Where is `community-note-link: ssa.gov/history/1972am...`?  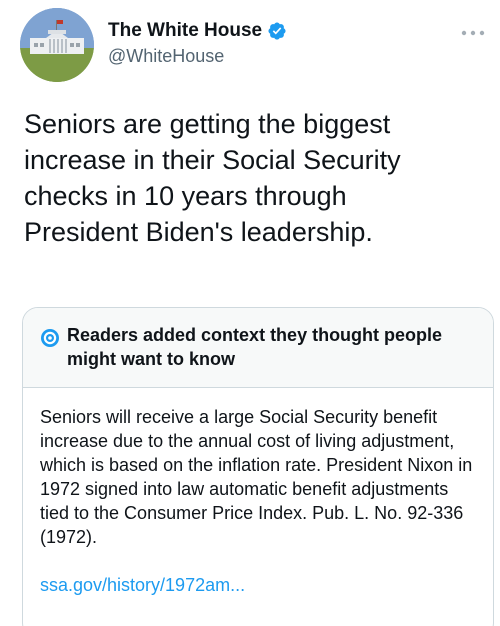
community-note-link: ssa.gov/history/1972am... is located at coordinates (142, 585).